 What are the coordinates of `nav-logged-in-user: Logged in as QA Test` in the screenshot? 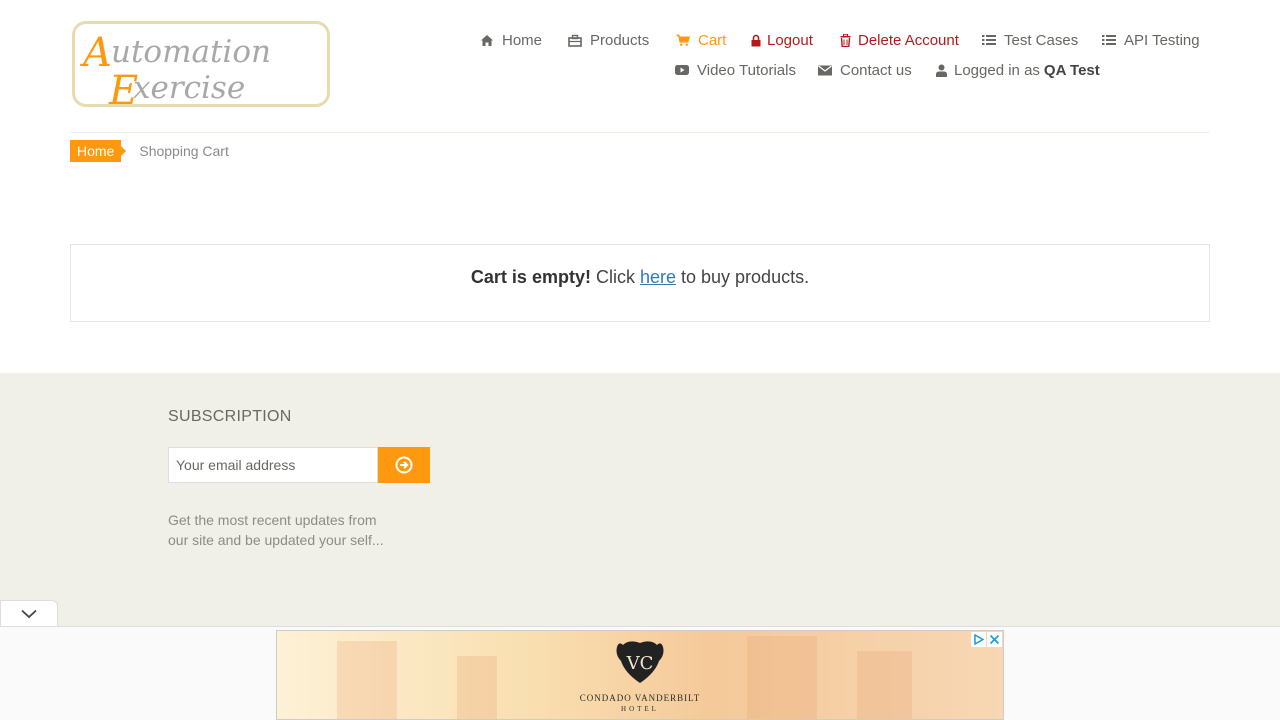 It's located at (1018, 70).